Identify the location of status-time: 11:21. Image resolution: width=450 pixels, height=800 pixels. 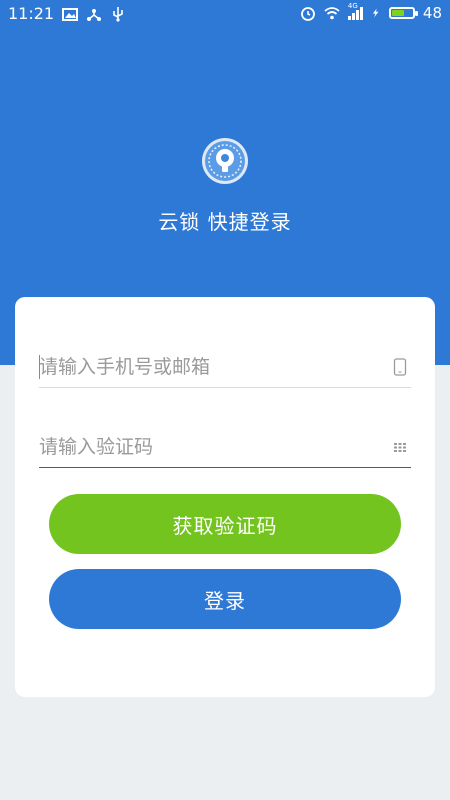
(31, 13).